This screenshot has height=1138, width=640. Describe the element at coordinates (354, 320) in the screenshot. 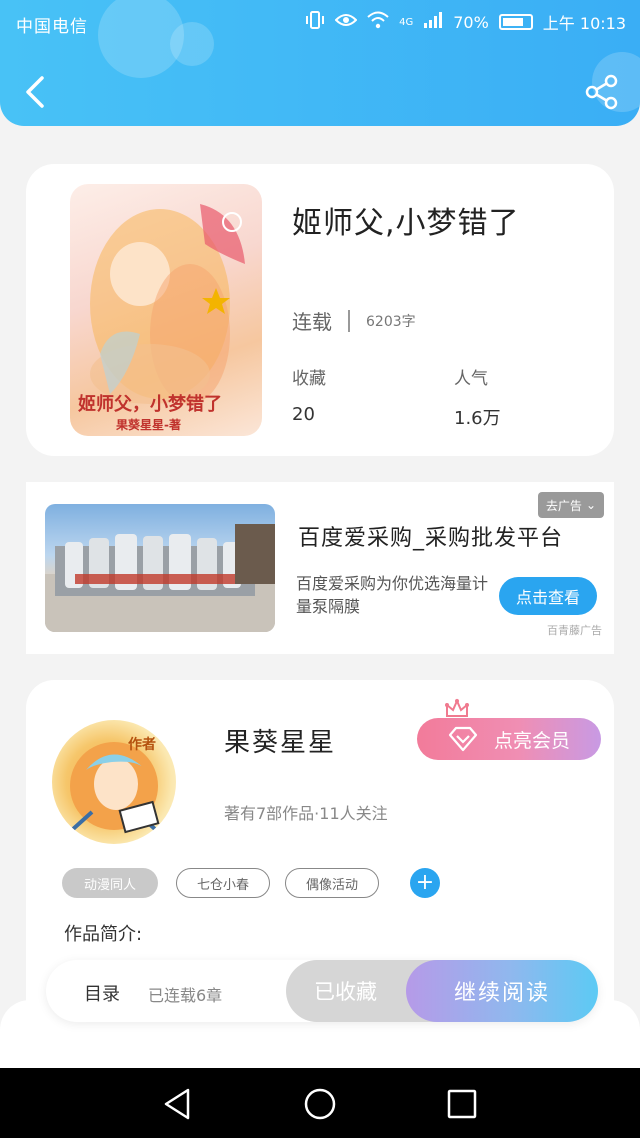

I see `serial-info: 连载 6203字` at that location.